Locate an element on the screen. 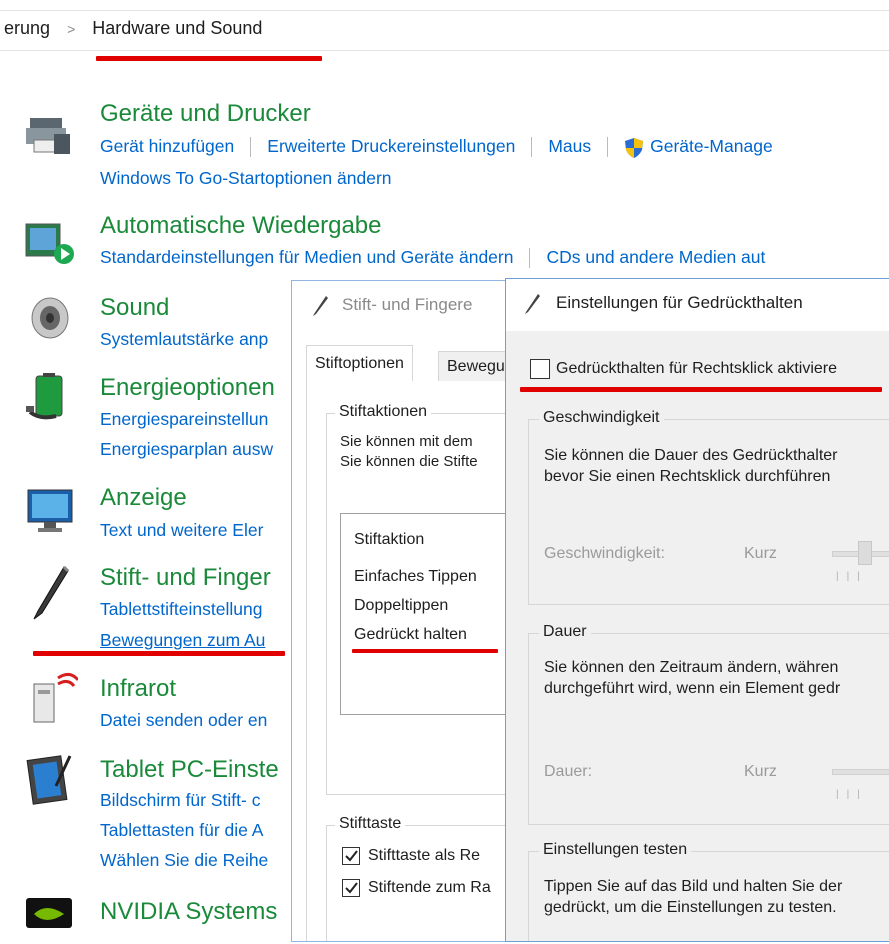  tab-pen-options: Stiftoptionen is located at coordinates (359, 364).